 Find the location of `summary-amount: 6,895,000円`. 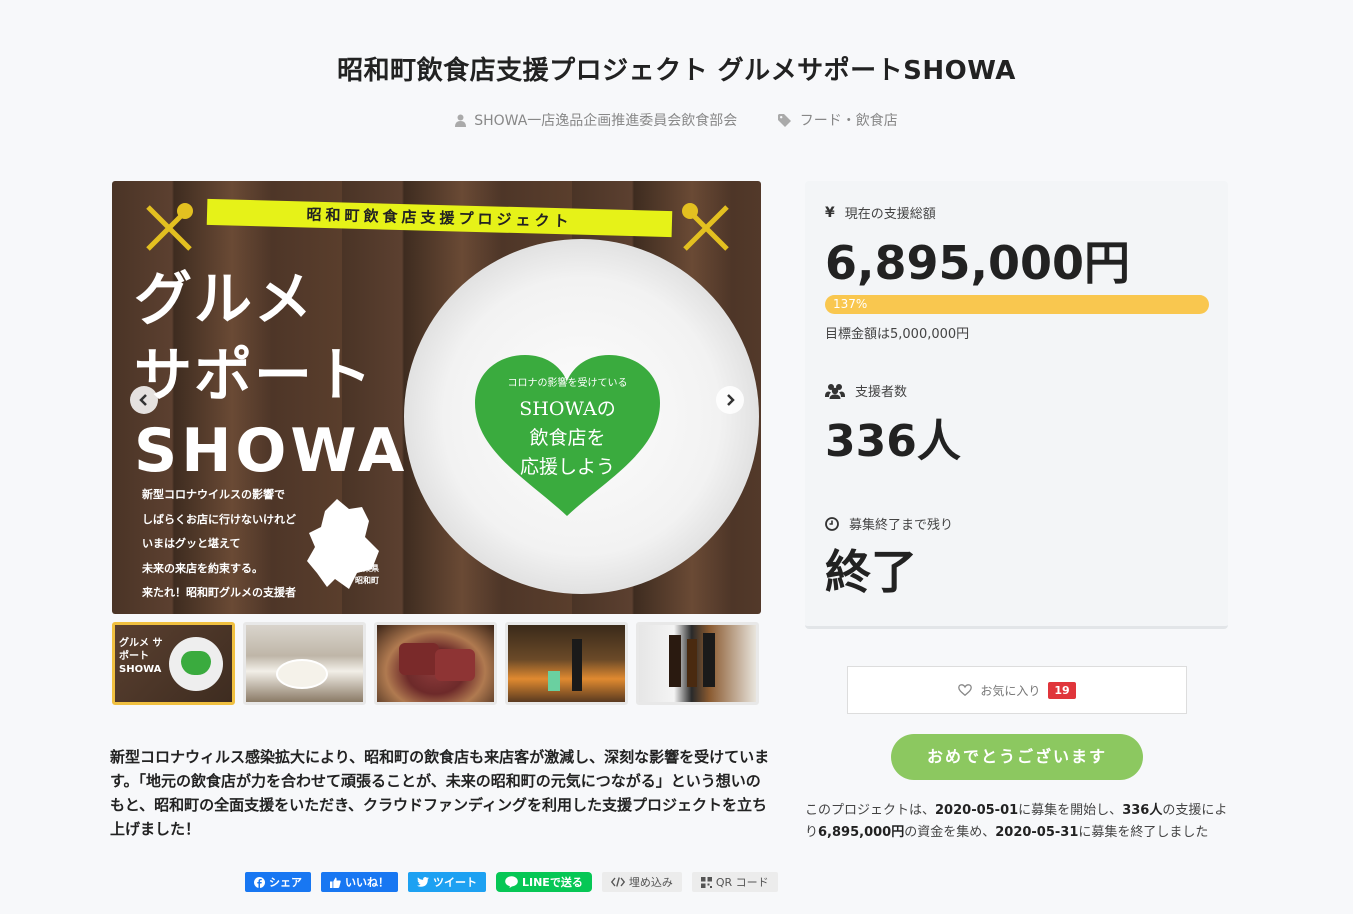

summary-amount: 6,895,000円 is located at coordinates (861, 832).